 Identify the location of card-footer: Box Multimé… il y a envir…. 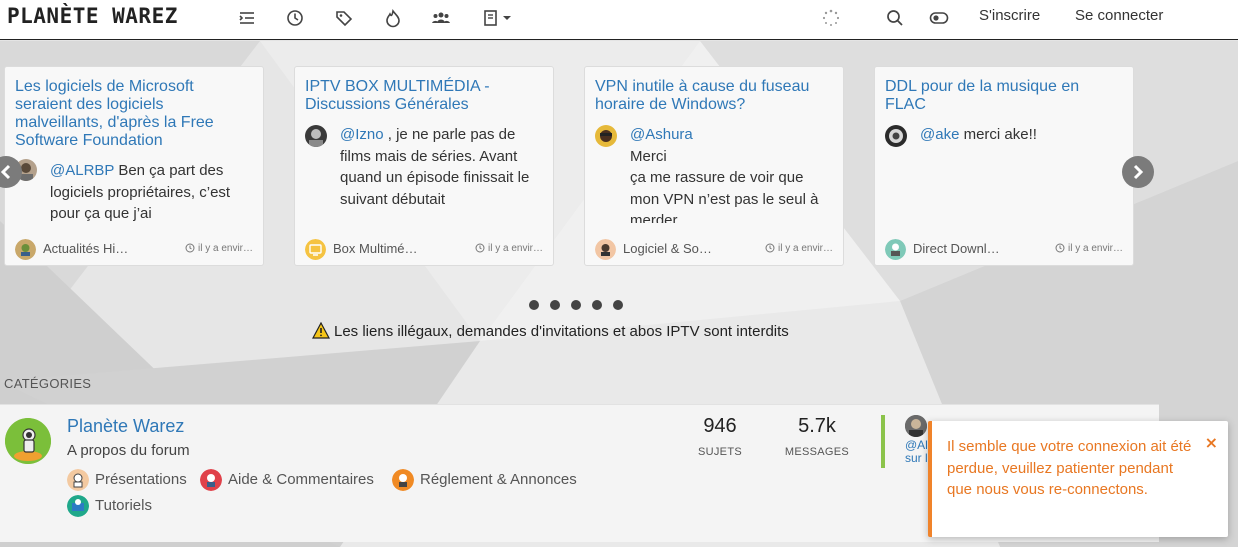
(424, 249).